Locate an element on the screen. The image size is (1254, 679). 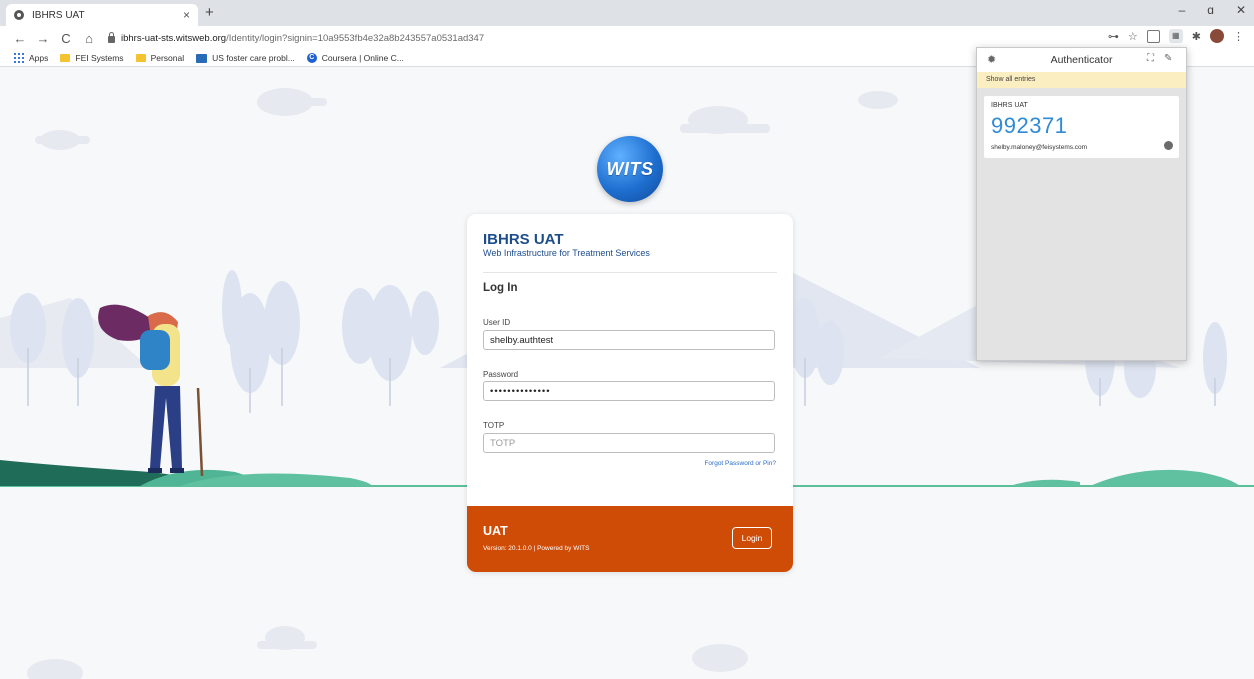
window-controls: – ɑ ✕ is located at coordinates (1212, 10).